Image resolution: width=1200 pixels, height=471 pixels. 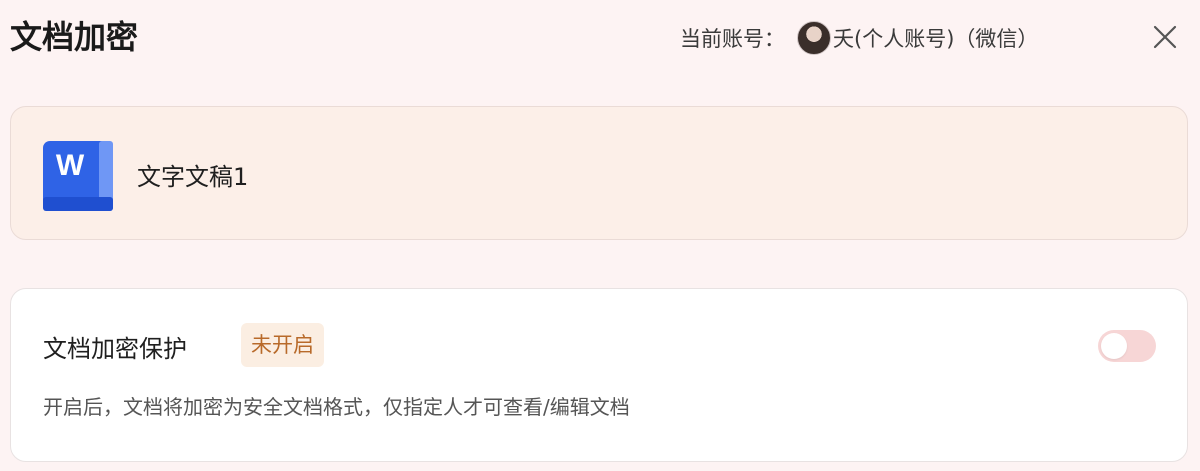 I want to click on close-icon, so click(x=1165, y=37).